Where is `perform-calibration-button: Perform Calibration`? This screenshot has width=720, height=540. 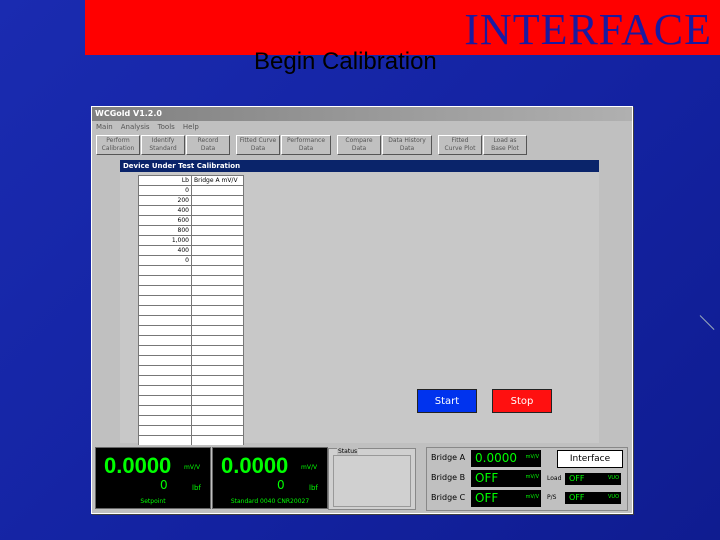
perform-calibration-button: Perform Calibration is located at coordinates (118, 145).